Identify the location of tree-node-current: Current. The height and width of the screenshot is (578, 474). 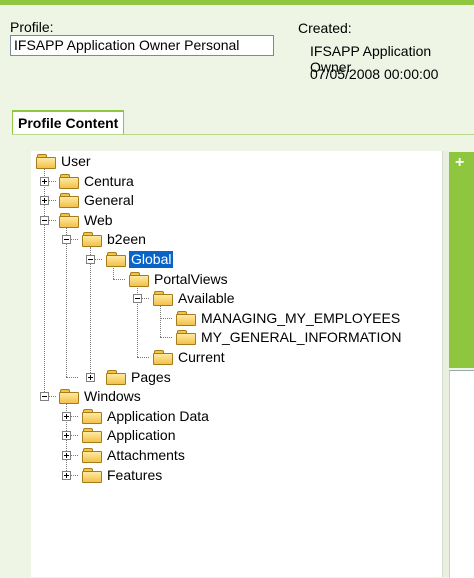
(190, 357).